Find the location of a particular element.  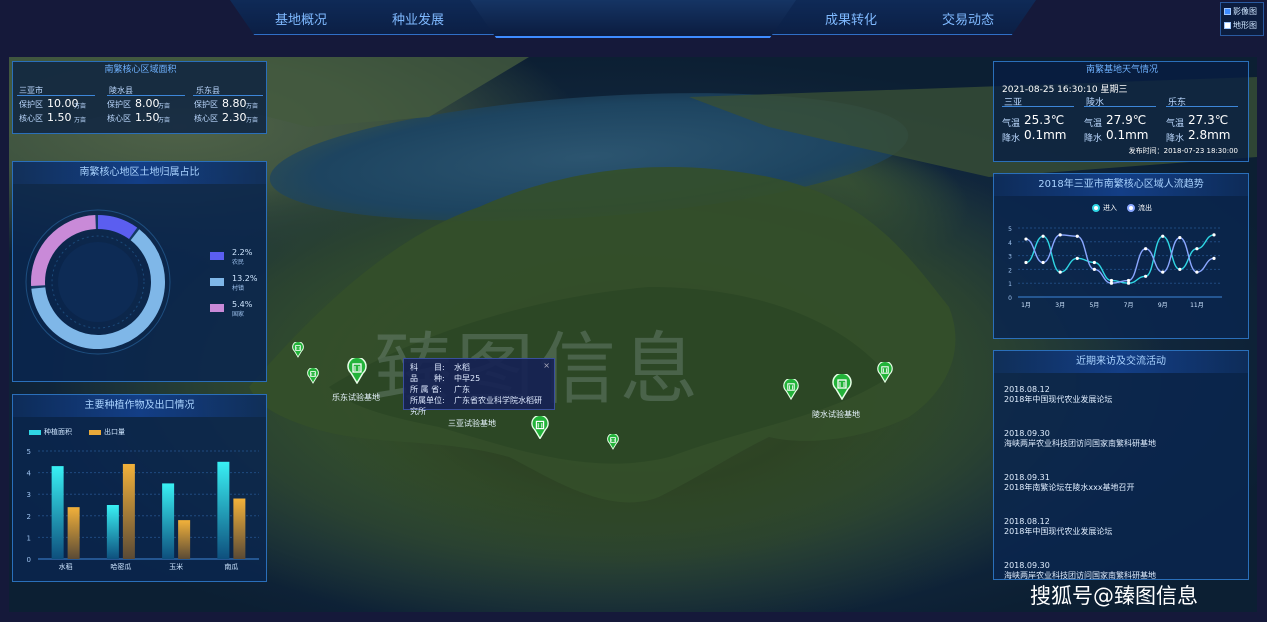

popup-key: 所 属 省: is located at coordinates (426, 389).